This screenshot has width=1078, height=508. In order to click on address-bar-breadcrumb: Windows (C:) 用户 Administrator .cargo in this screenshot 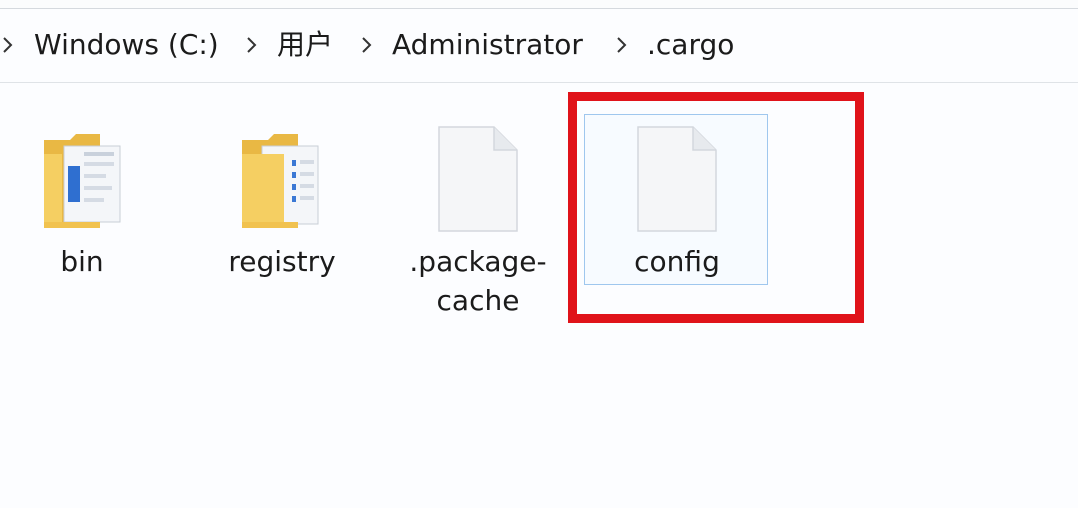, I will do `click(539, 46)`.